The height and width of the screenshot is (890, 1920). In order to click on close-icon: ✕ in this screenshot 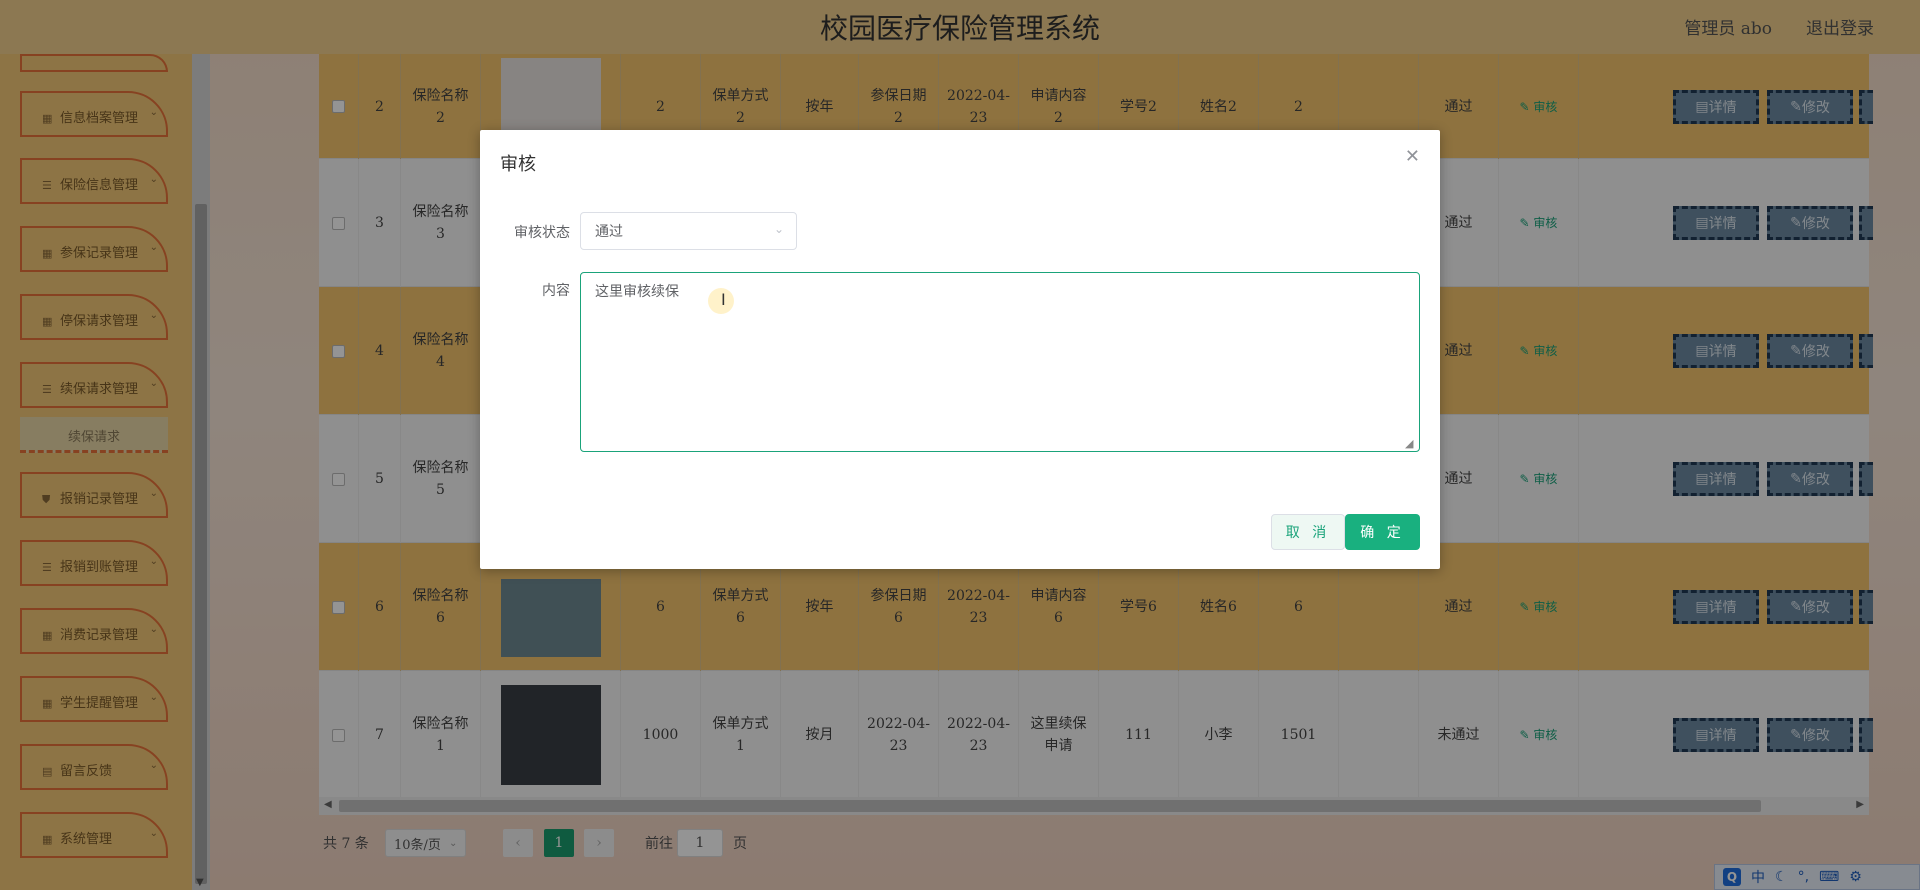, I will do `click(1412, 156)`.